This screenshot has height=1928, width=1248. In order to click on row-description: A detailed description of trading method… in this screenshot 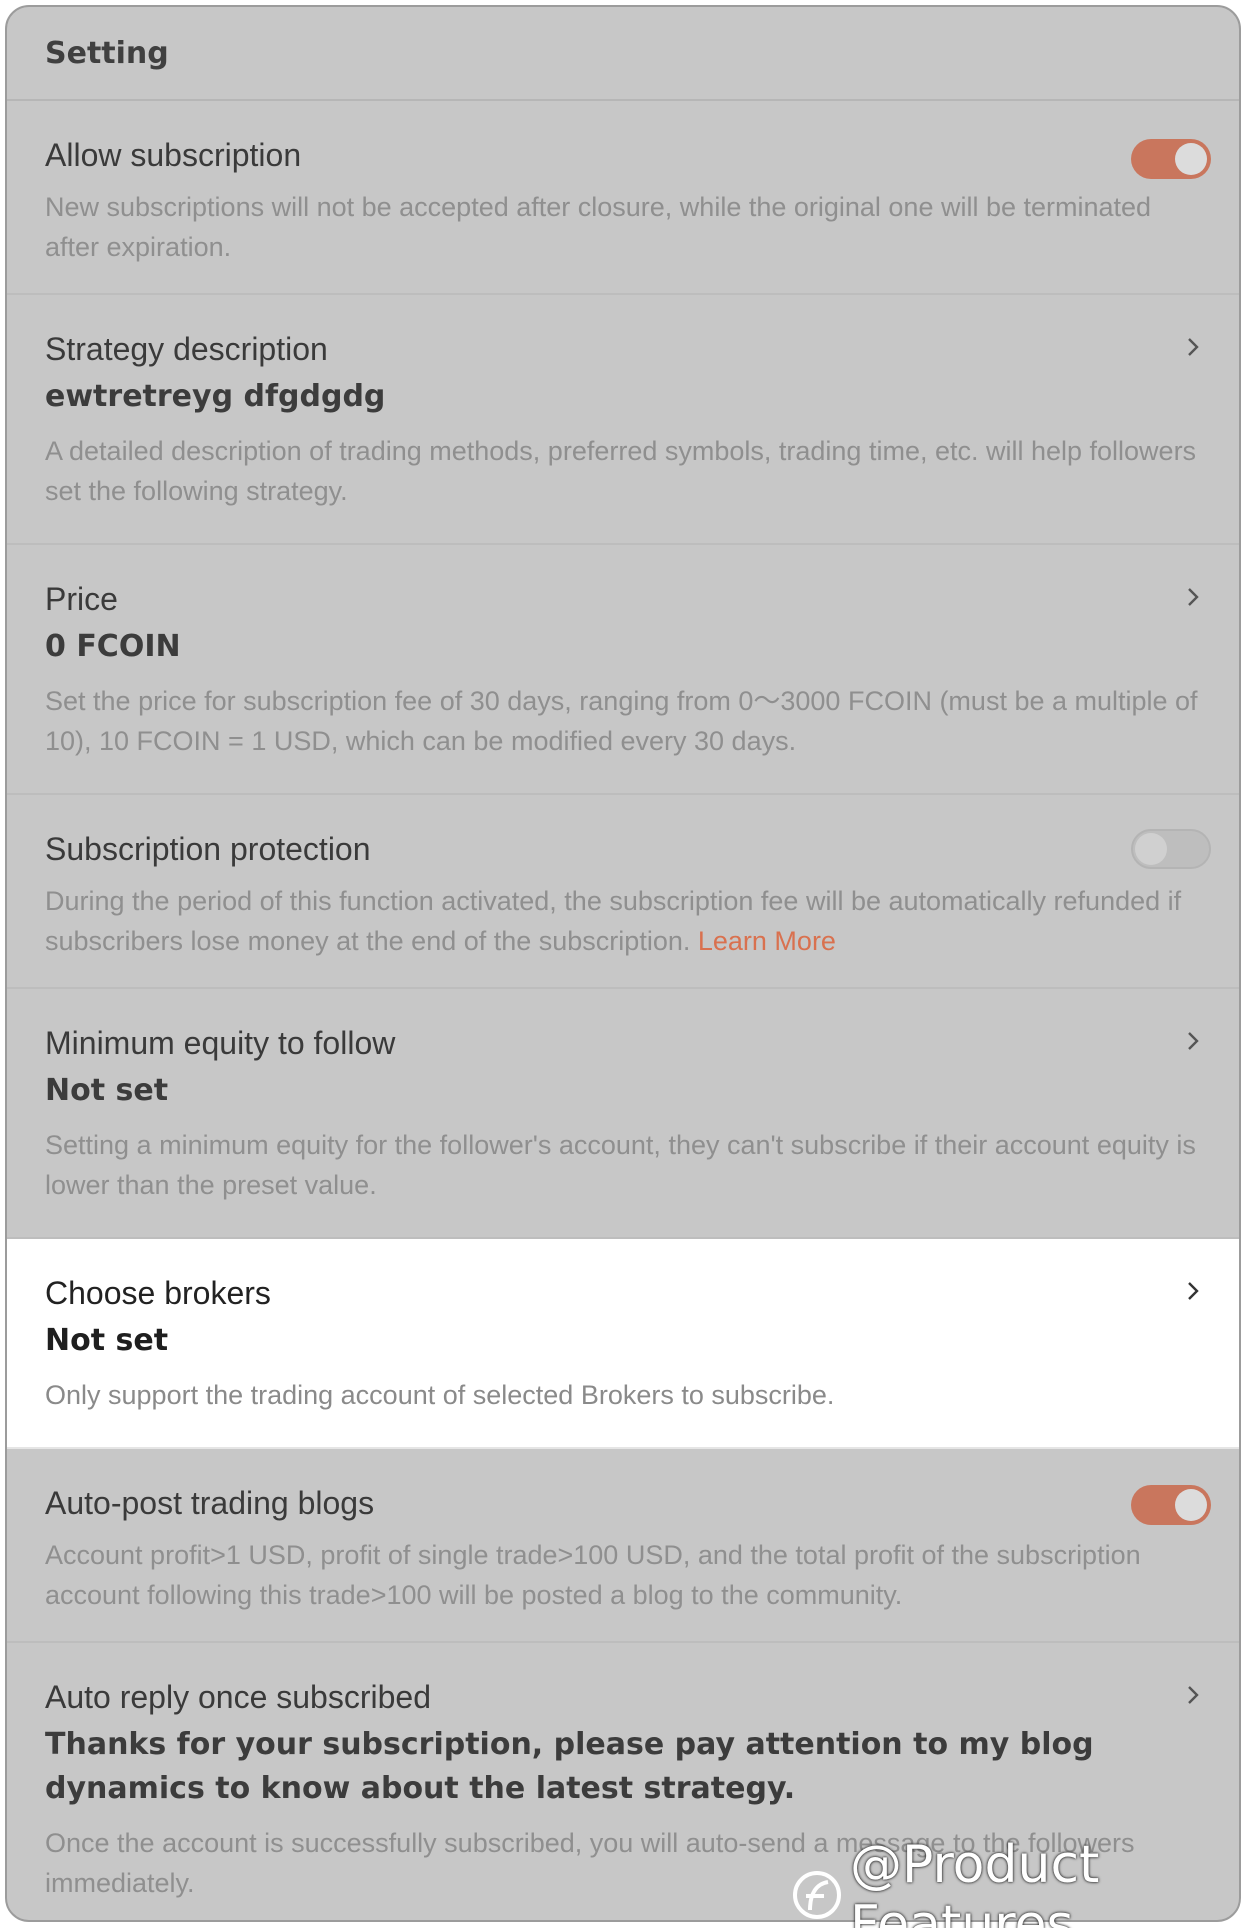, I will do `click(621, 471)`.